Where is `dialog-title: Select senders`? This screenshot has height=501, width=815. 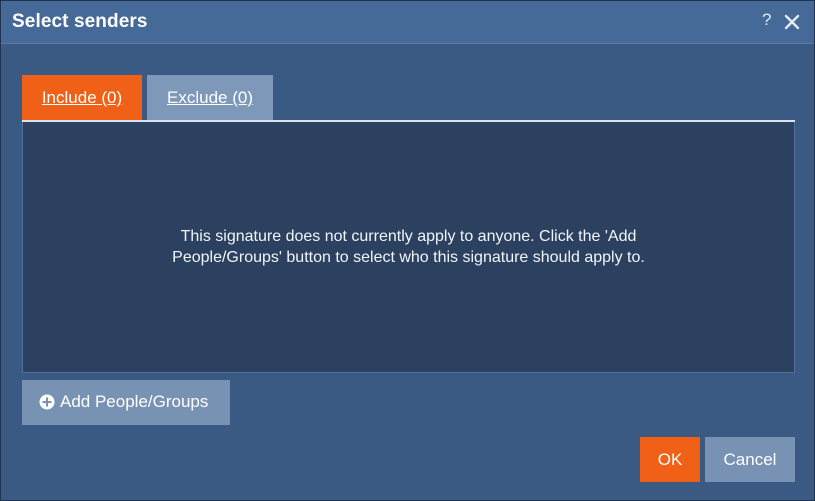
dialog-title: Select senders is located at coordinates (80, 21).